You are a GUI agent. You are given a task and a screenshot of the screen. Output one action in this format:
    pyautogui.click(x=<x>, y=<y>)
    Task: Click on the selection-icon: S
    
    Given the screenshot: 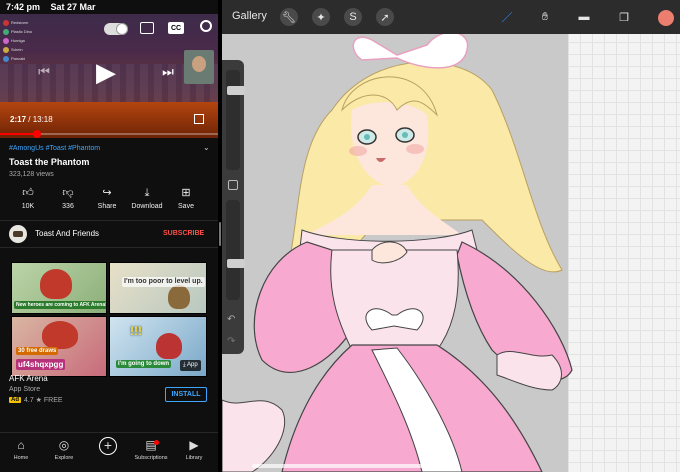 What is the action you would take?
    pyautogui.click(x=353, y=17)
    